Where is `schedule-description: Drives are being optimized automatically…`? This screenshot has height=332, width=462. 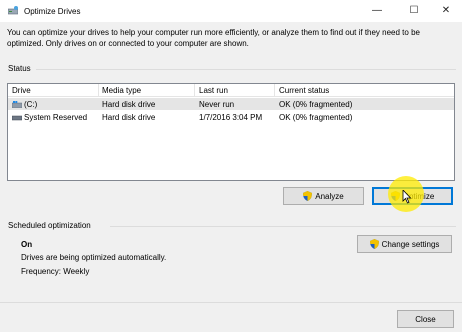 schedule-description: Drives are being optimized automatically… is located at coordinates (94, 257).